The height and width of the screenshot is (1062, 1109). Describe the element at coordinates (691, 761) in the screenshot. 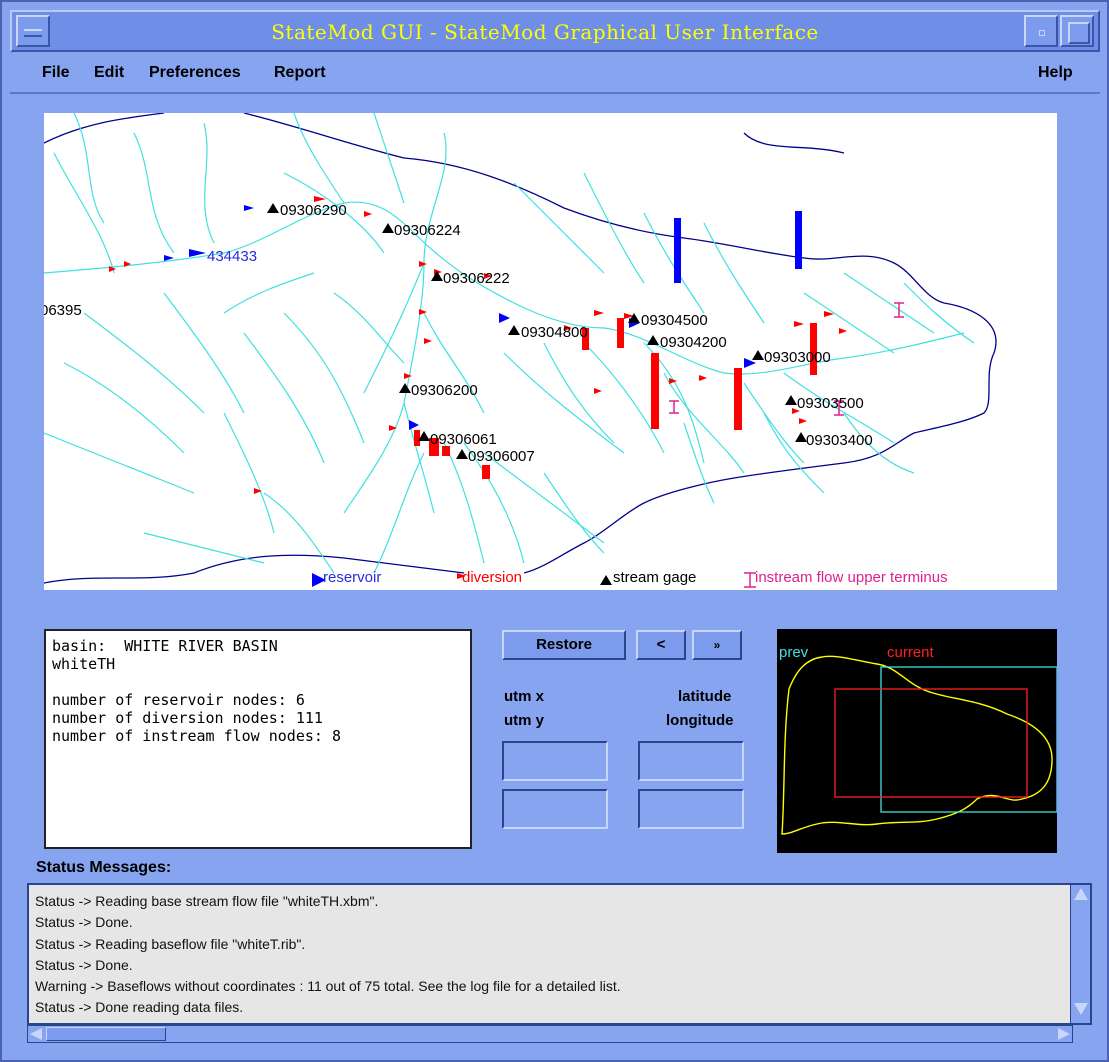

I see `latitude-field` at that location.